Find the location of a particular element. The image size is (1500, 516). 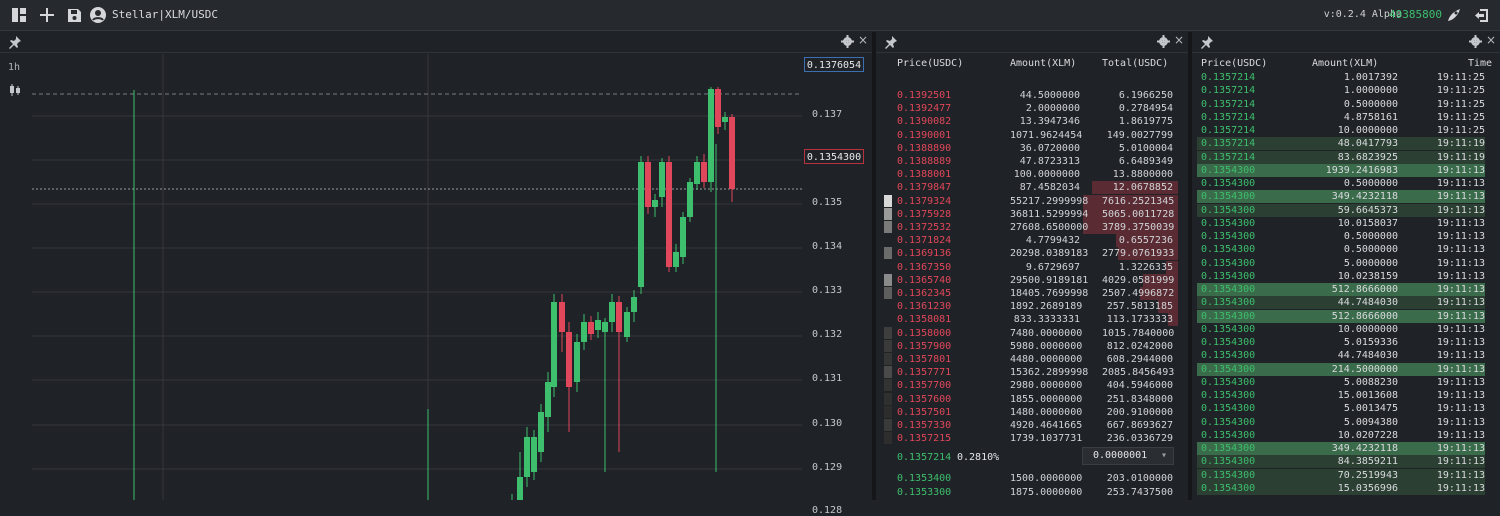

y-axis-tick-label: 0.131 is located at coordinates (827, 378).